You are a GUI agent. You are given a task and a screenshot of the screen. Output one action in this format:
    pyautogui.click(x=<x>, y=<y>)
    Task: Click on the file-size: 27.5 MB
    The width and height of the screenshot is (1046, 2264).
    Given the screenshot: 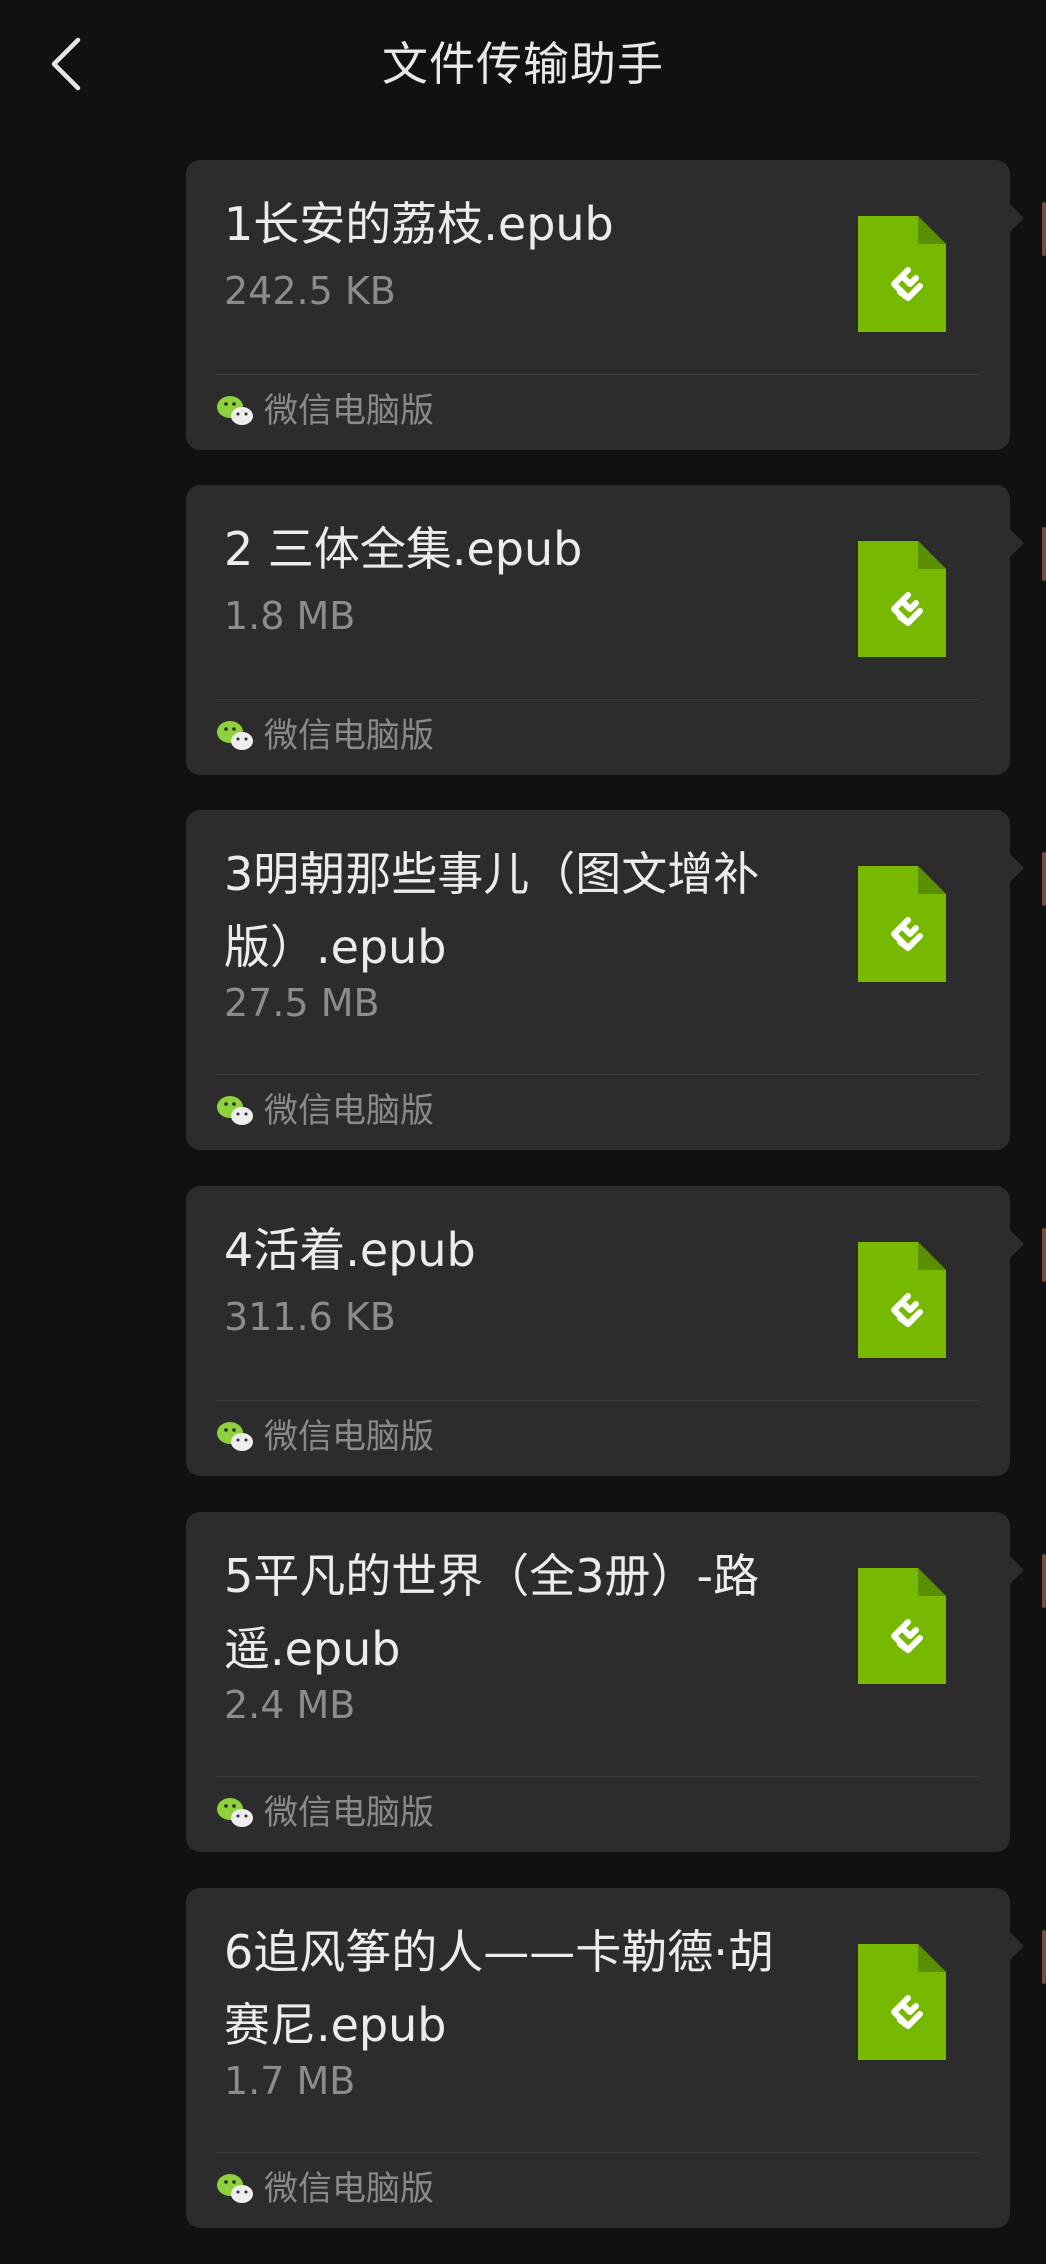 What is the action you would take?
    pyautogui.click(x=302, y=1003)
    